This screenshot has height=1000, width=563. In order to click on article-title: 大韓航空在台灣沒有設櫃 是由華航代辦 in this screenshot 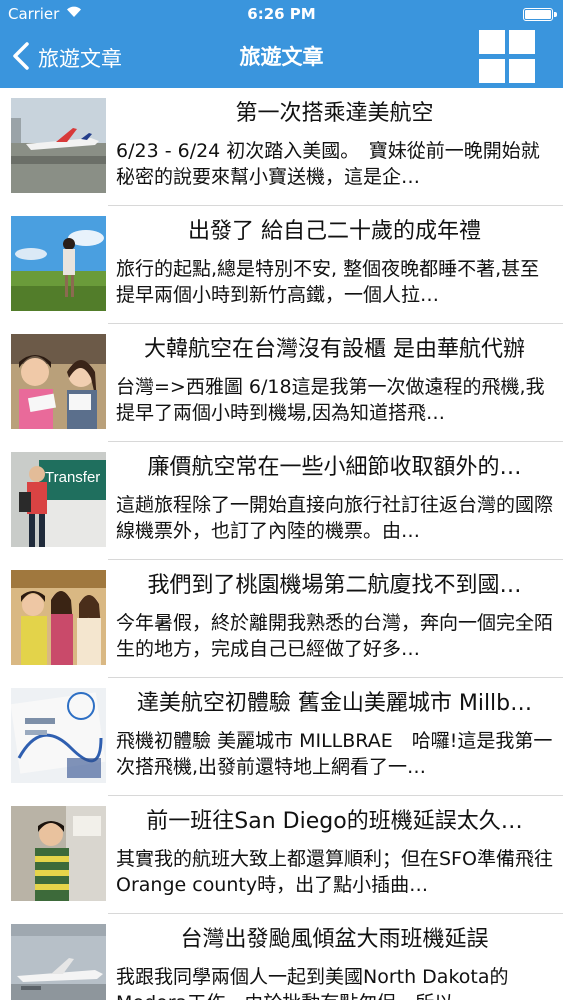, I will do `click(334, 349)`.